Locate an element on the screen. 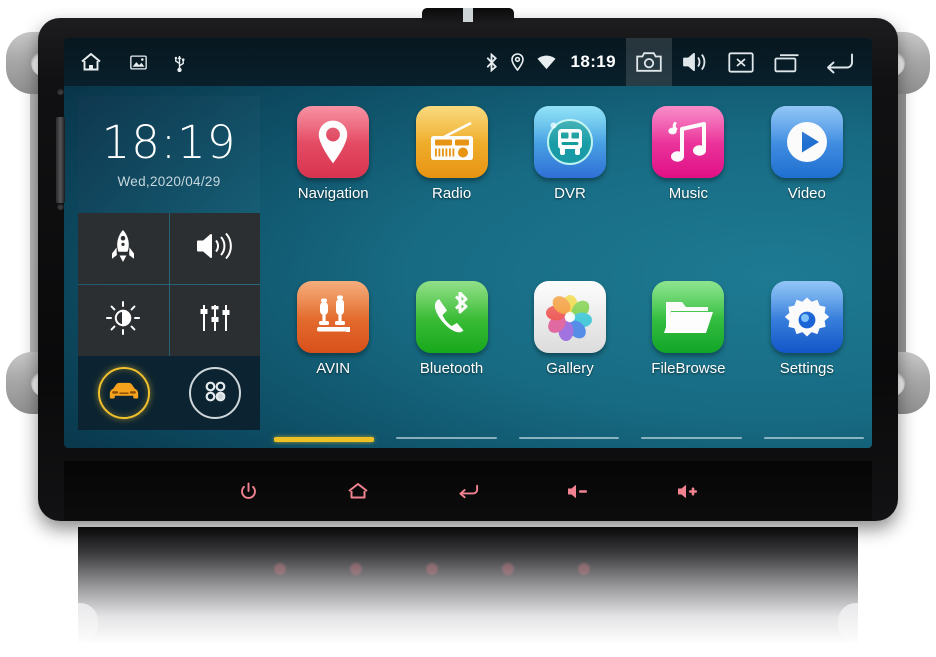 The width and height of the screenshot is (936, 657). app-radio: Radio is located at coordinates (451, 185).